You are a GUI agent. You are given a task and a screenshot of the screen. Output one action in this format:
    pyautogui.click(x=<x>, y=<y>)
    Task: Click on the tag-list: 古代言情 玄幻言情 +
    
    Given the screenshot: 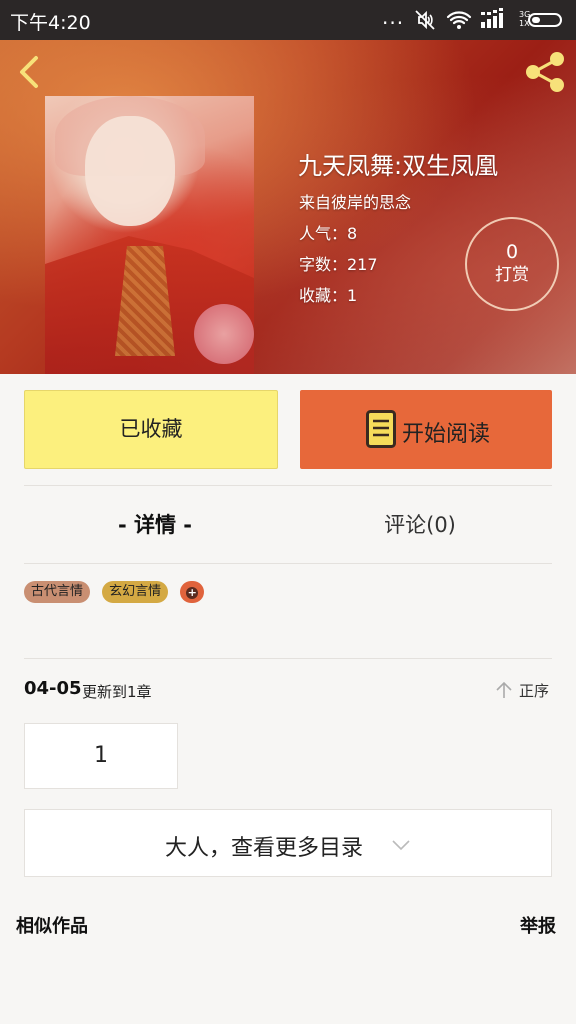 What is the action you would take?
    pyautogui.click(x=114, y=593)
    